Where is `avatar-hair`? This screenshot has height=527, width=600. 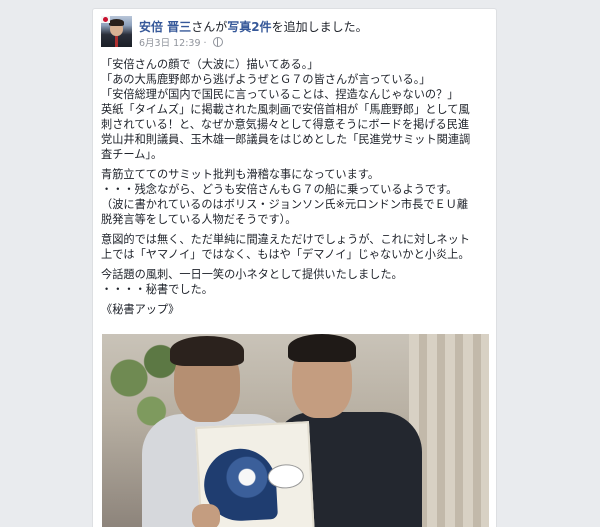
avatar-hair is located at coordinates (116, 22).